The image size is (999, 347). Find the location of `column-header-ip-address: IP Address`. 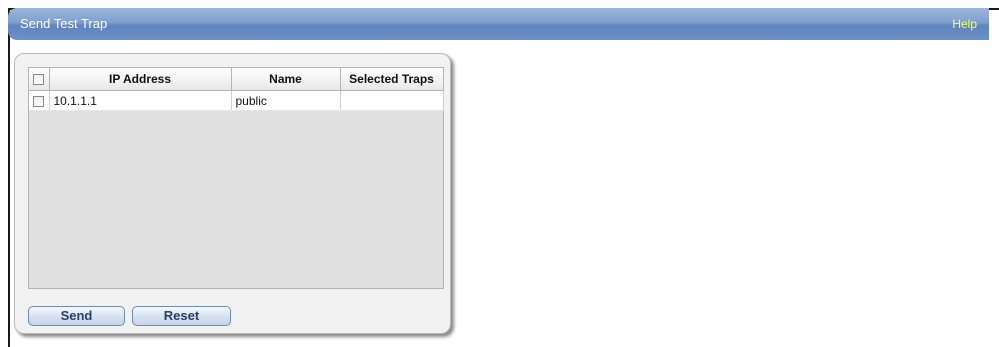

column-header-ip-address: IP Address is located at coordinates (140, 79).